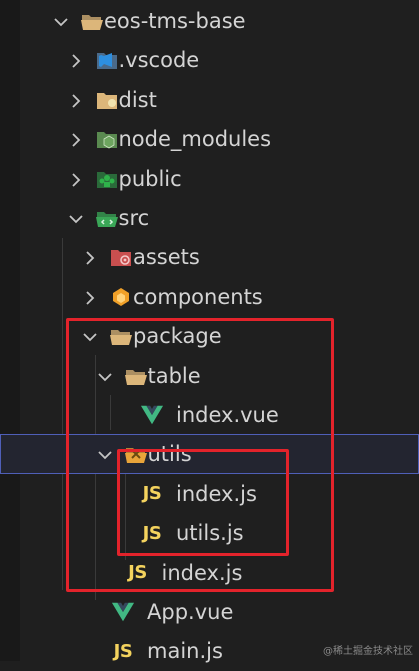 The width and height of the screenshot is (419, 671). Describe the element at coordinates (209, 454) in the screenshot. I see `folder-row-utils: utils` at that location.